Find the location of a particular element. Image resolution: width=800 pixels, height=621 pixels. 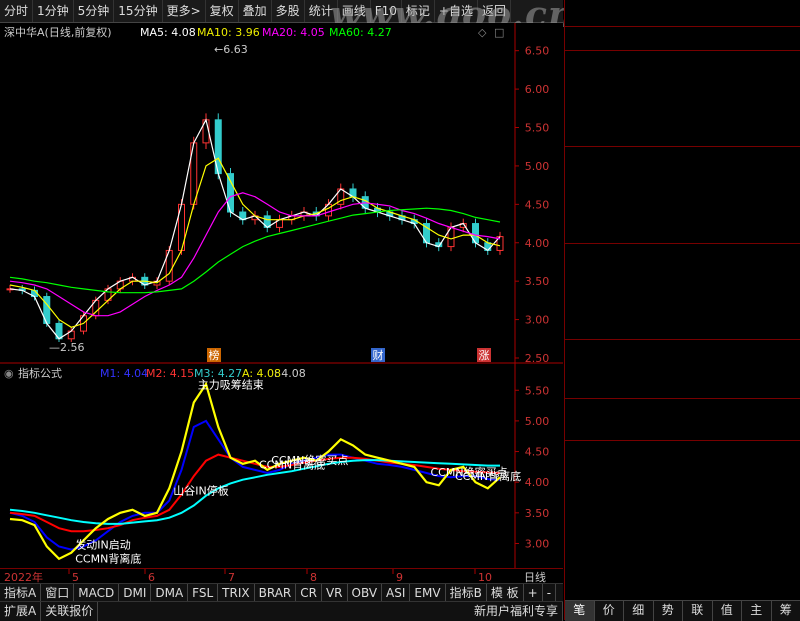

toolbar-item-2: 5分钟 is located at coordinates (94, 11).